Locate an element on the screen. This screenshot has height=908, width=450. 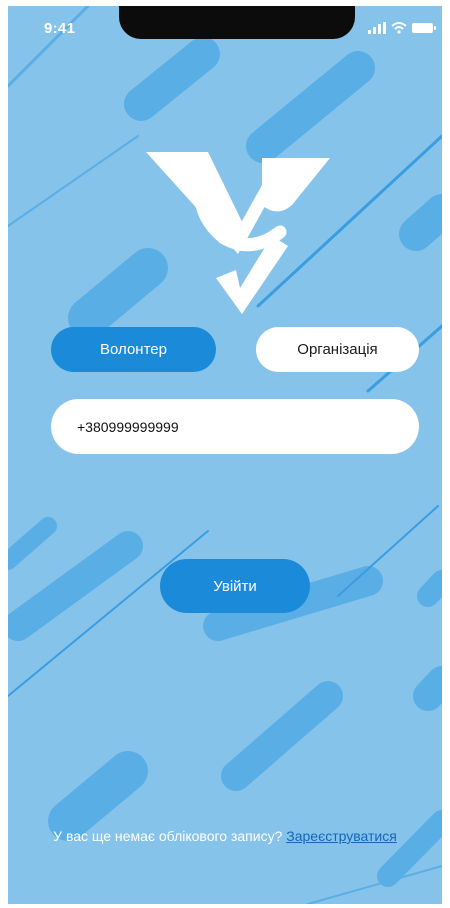
organization-toggle-button: Організація is located at coordinates (337, 349).